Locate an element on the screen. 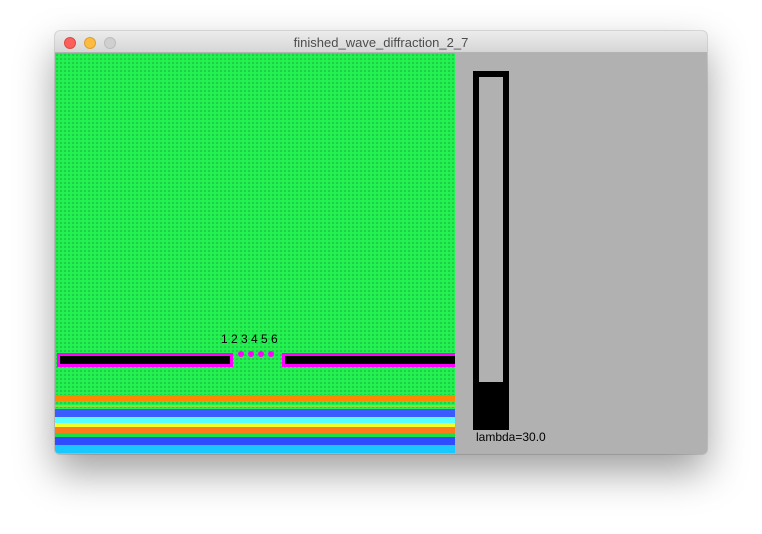 This screenshot has width=762, height=534. window-title: finished_wave_diffraction_2_7 is located at coordinates (381, 42).